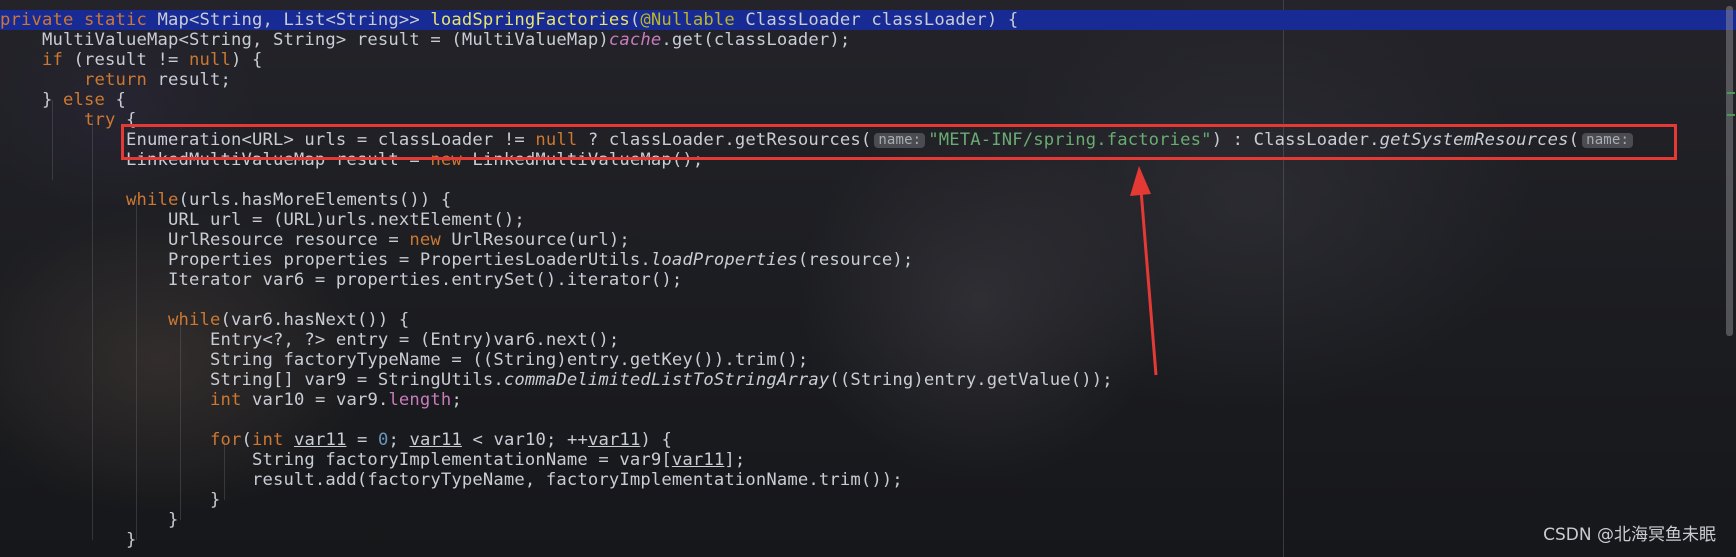  Describe the element at coordinates (1729, 171) in the screenshot. I see `vertical-scrollbar` at that location.